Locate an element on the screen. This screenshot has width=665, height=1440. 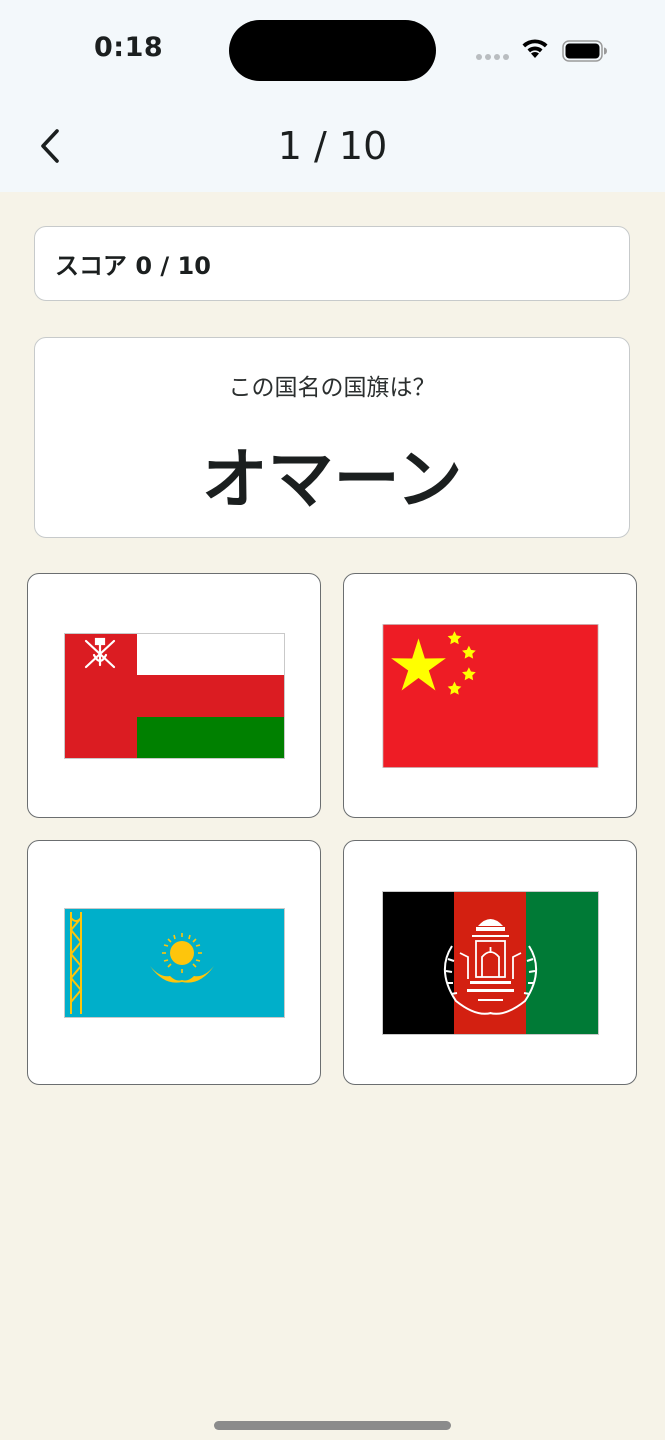
answer-option-china is located at coordinates (490, 695).